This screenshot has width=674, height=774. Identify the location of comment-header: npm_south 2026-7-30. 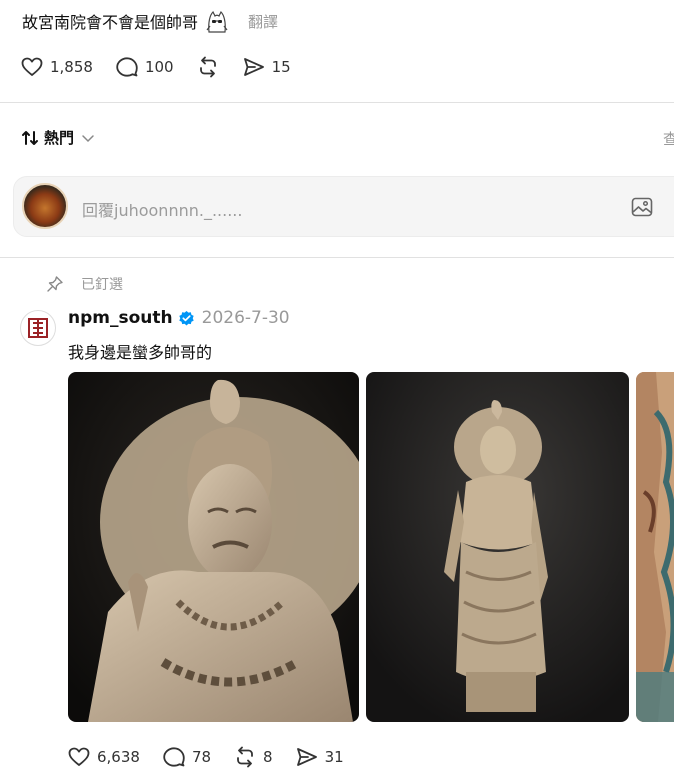
(179, 318).